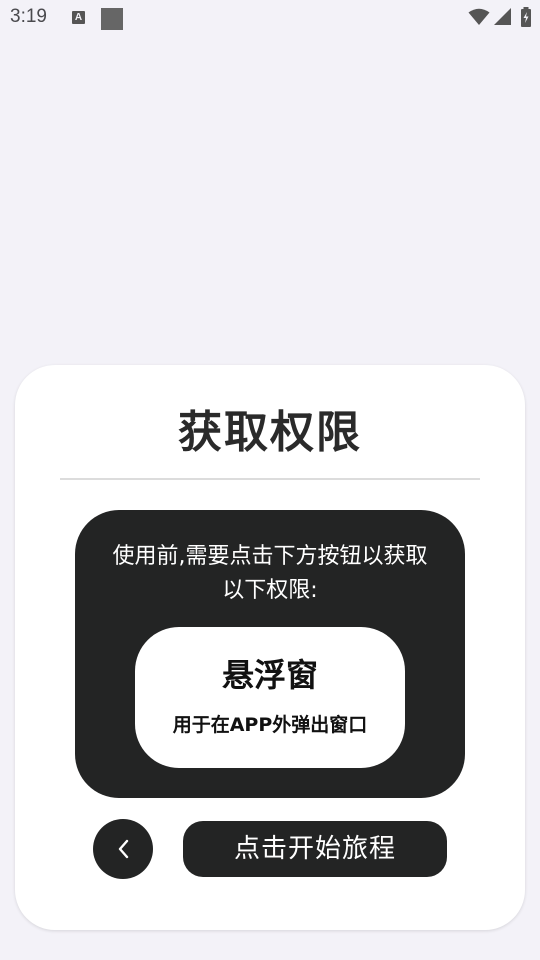 The width and height of the screenshot is (540, 960). Describe the element at coordinates (526, 17) in the screenshot. I see `battery-icon` at that location.